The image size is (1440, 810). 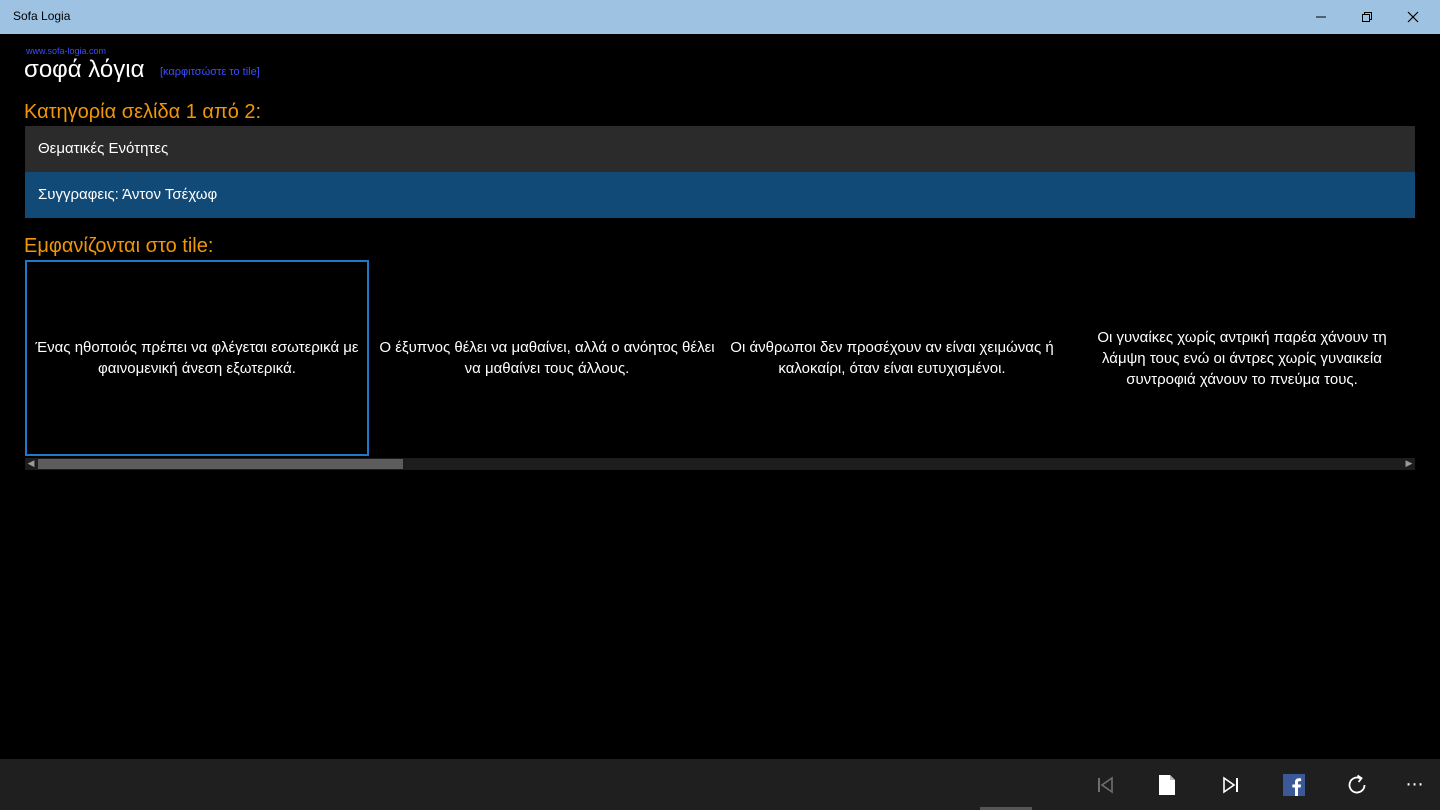 I want to click on scroll-left-icon: ◀, so click(x=31, y=464).